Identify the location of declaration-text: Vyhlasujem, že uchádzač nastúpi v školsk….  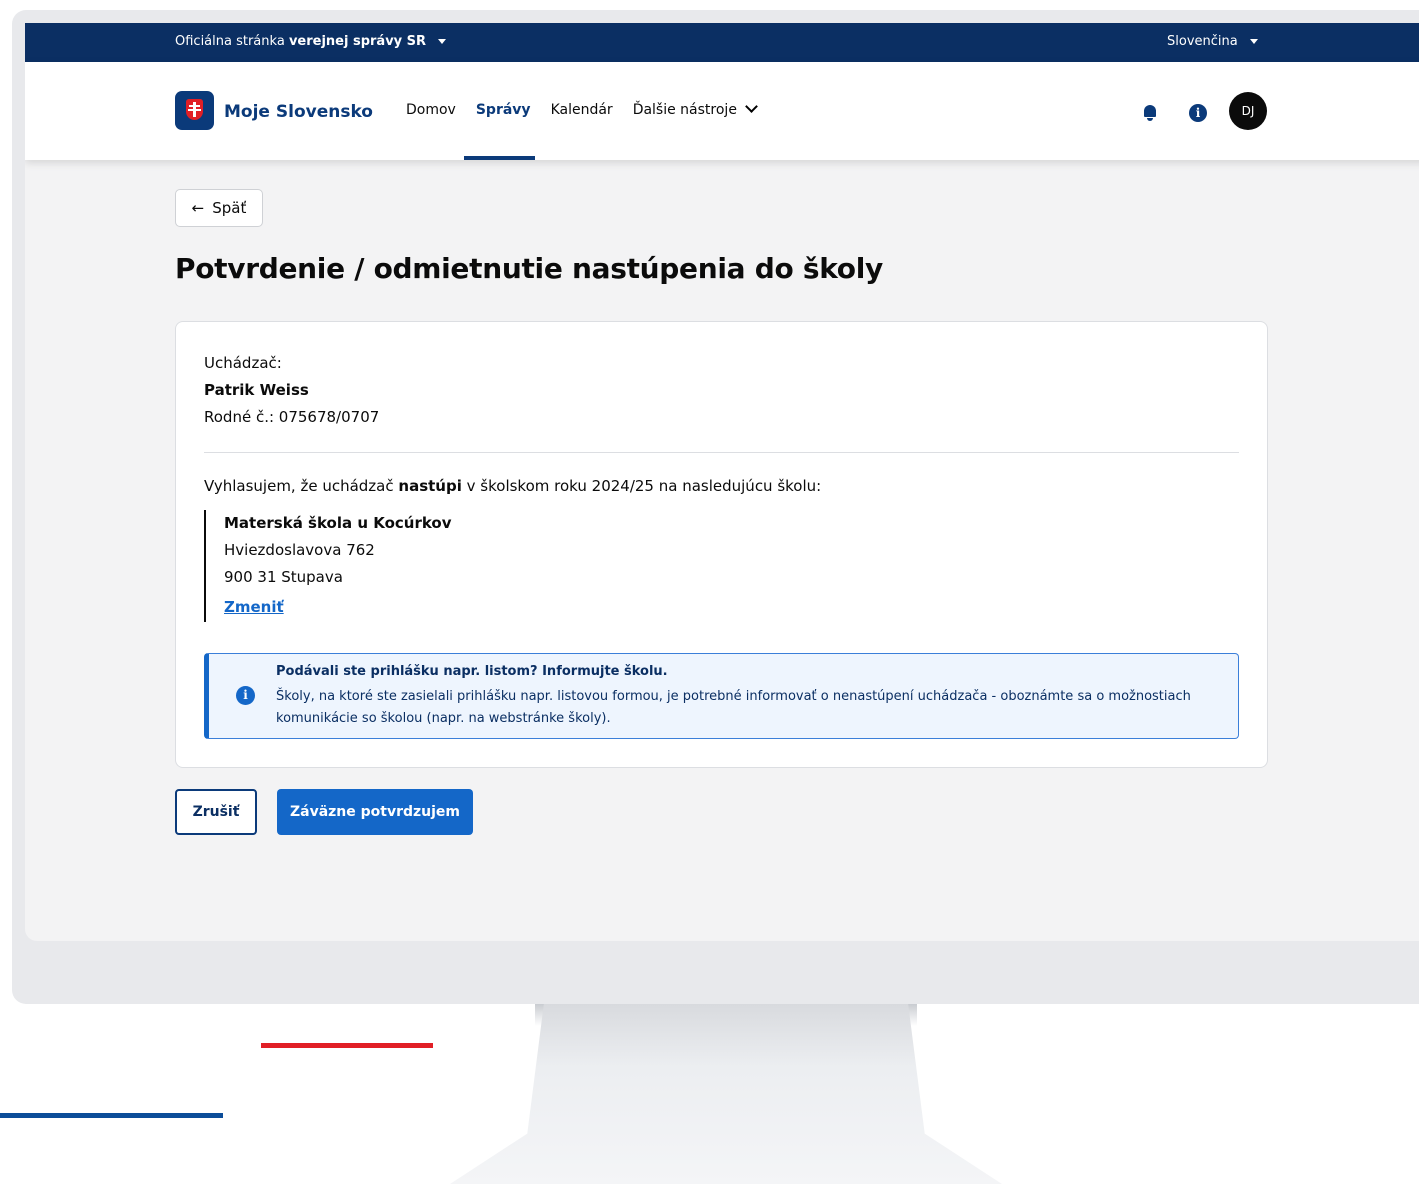
(512, 486).